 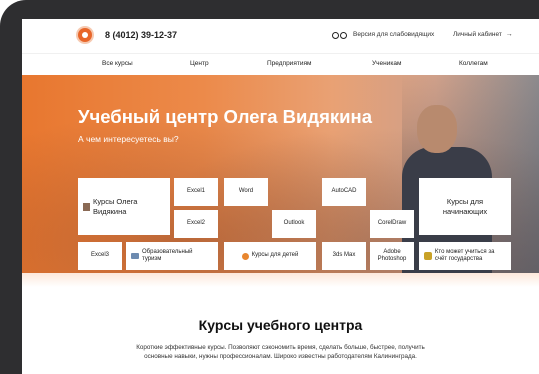 I want to click on nav-item-students: Ученикам, so click(x=386, y=63).